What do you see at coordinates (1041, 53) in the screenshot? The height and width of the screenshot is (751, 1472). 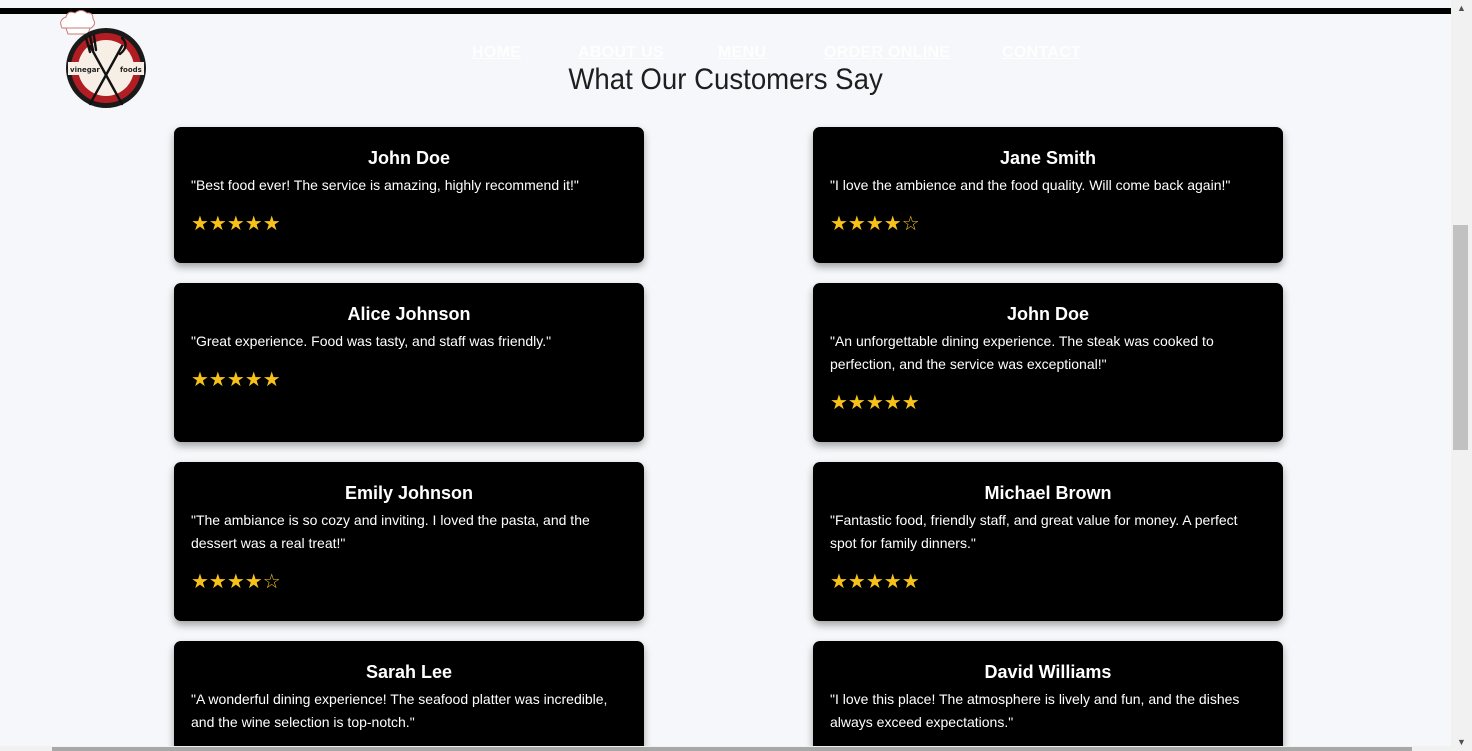 I see `nav-link-contact: CONTACT` at bounding box center [1041, 53].